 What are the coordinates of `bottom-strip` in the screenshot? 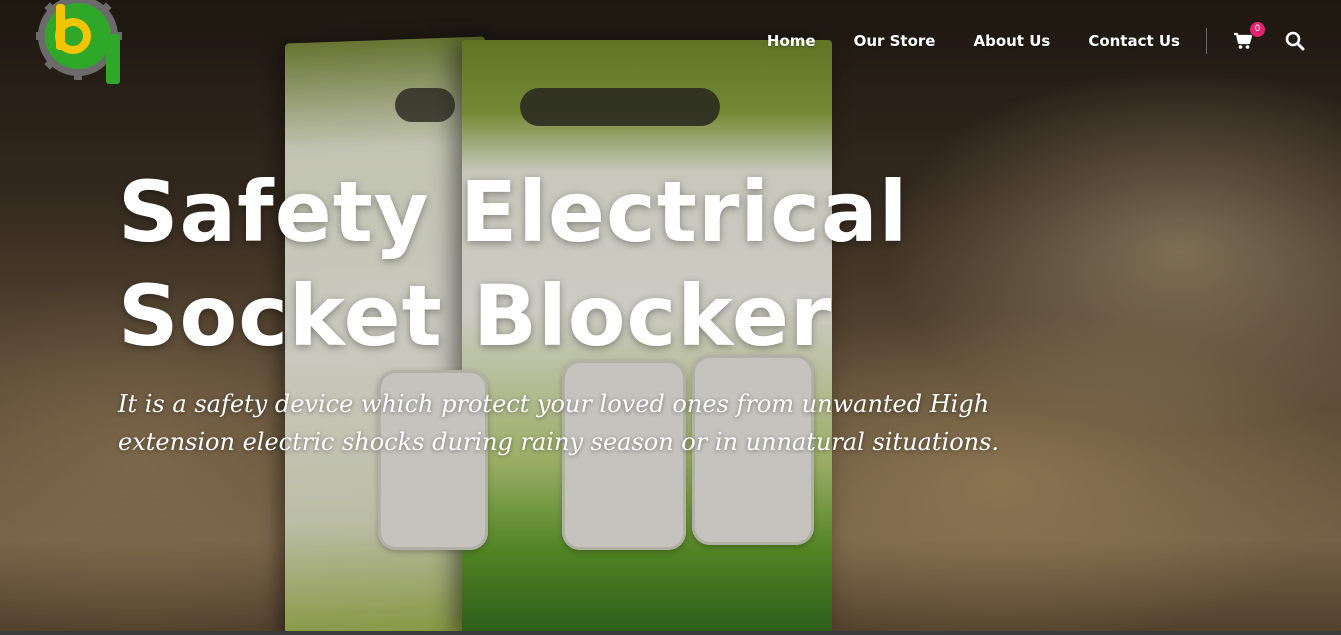 It's located at (670, 633).